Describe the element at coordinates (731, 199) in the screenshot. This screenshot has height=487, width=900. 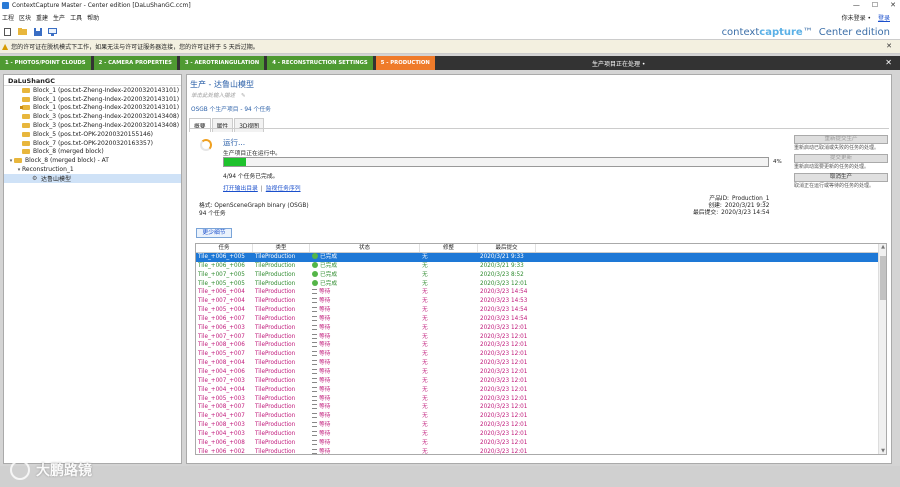
I see `meta-row: 产品ID: Production_1` at that location.